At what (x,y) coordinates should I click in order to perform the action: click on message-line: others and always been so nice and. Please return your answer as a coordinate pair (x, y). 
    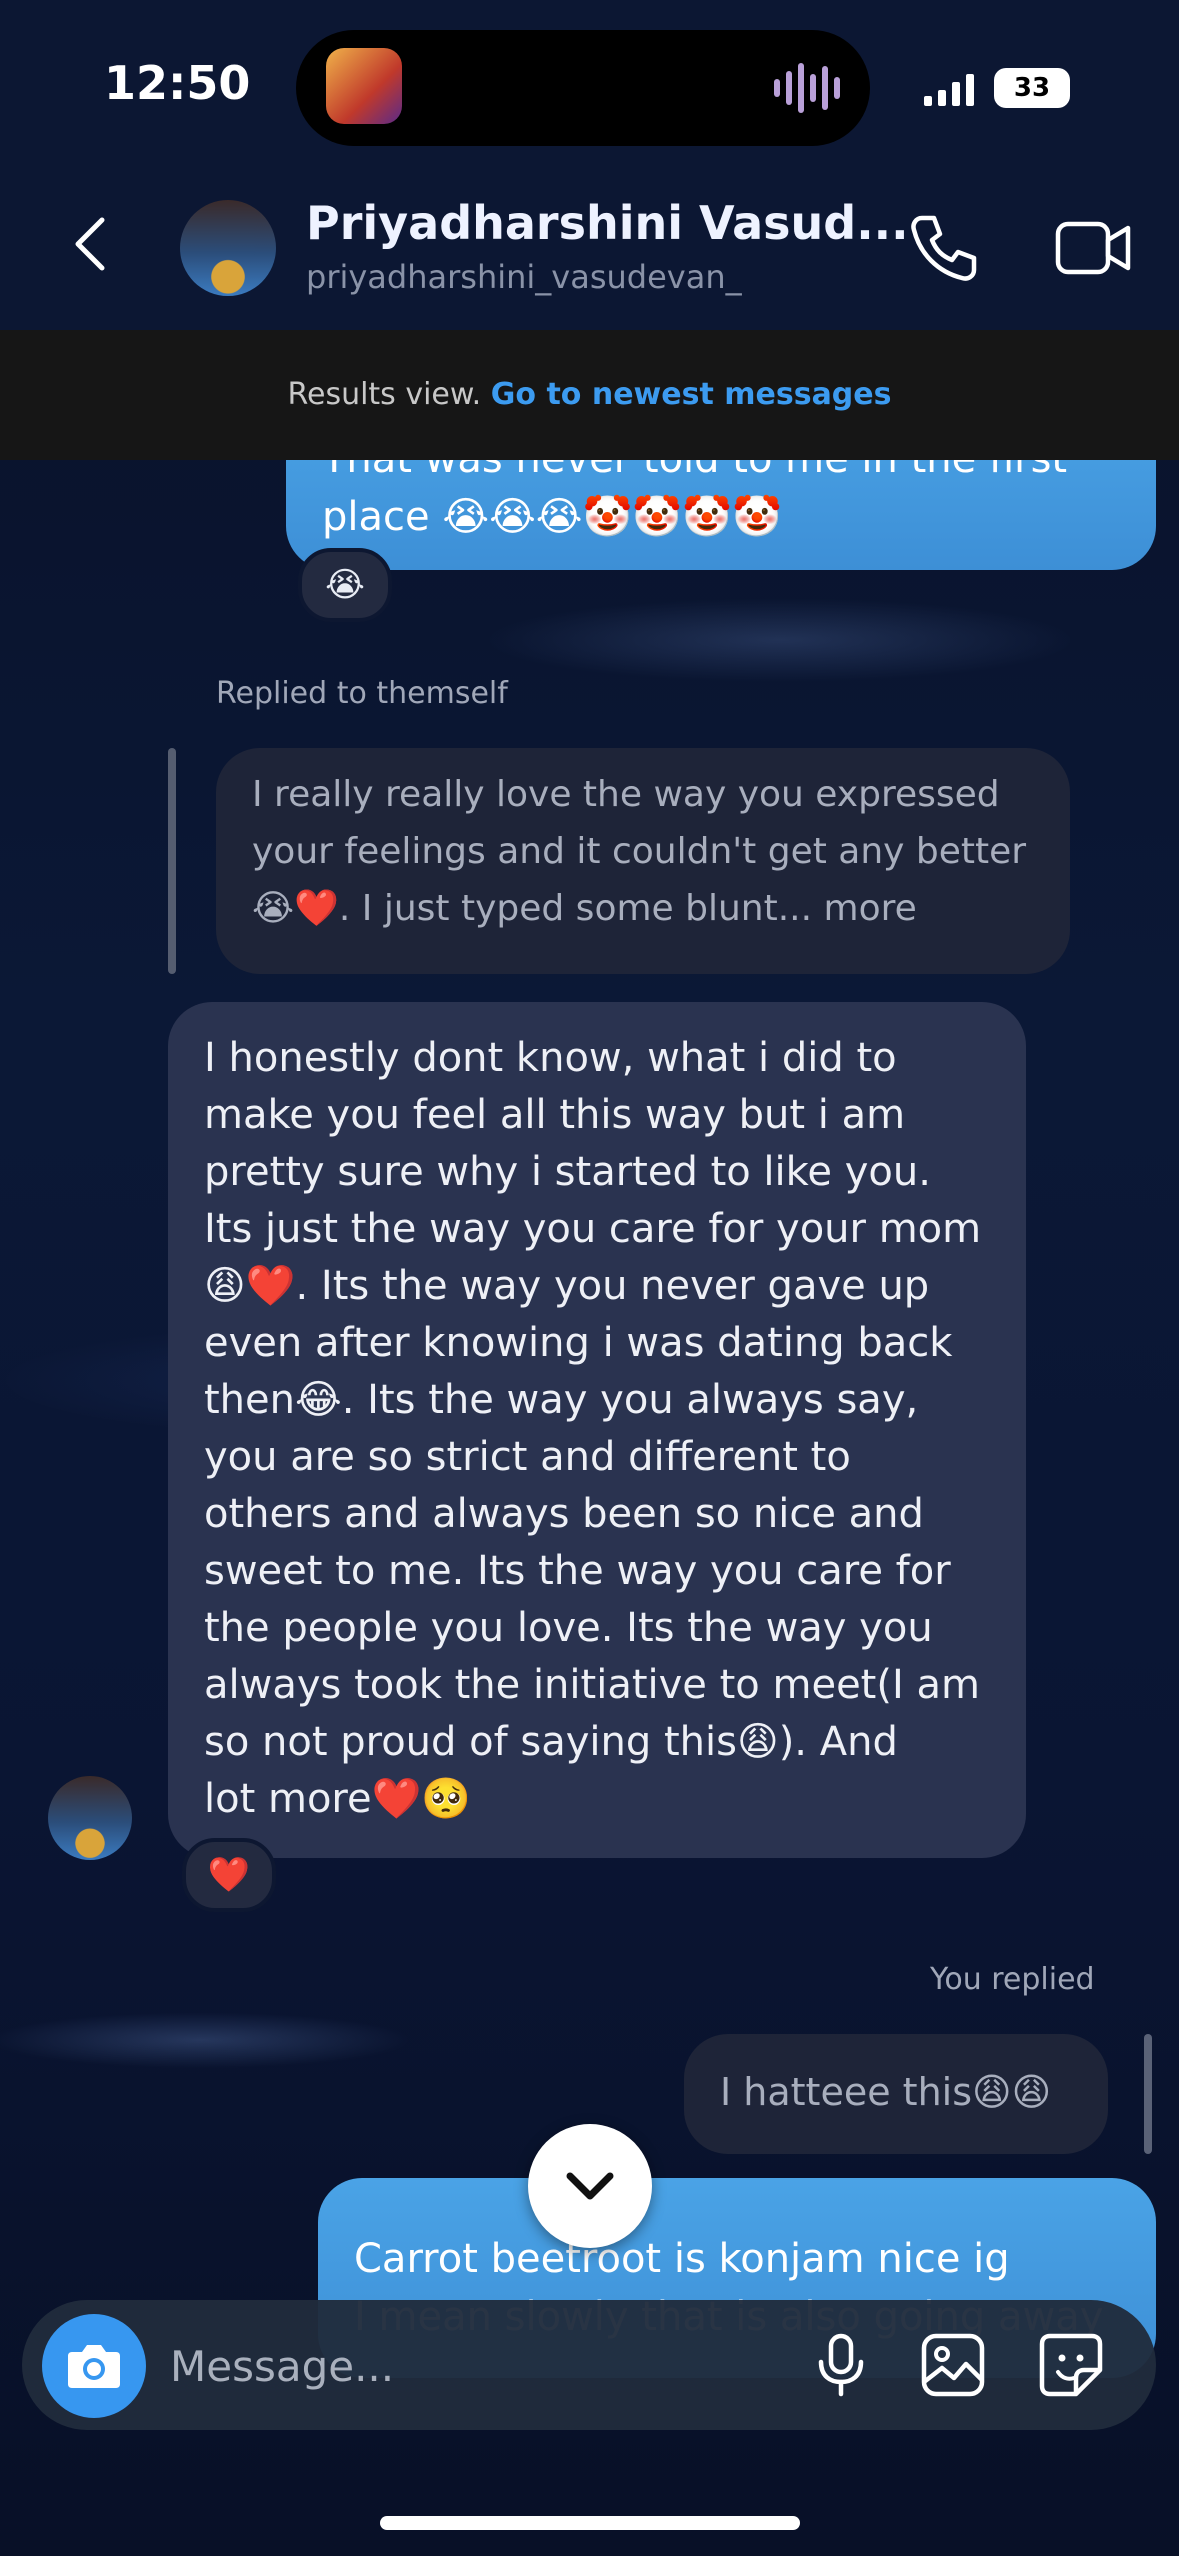
    Looking at the image, I should click on (564, 1514).